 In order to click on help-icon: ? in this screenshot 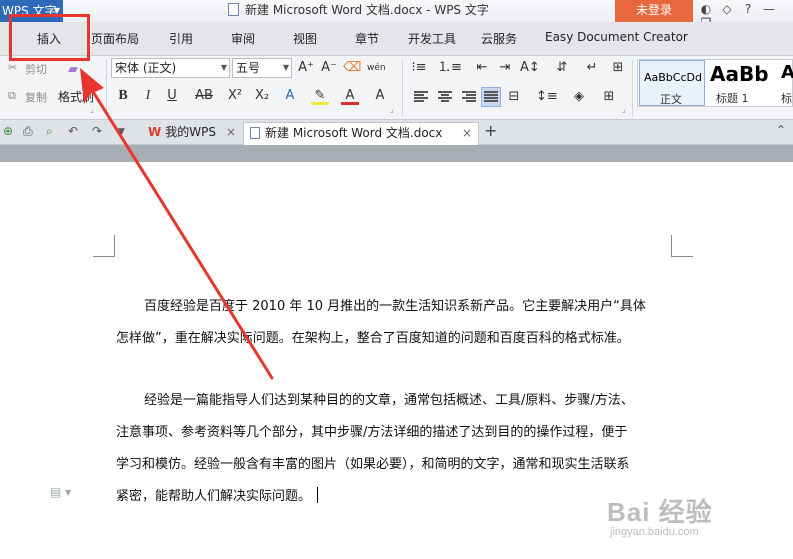, I will do `click(748, 9)`.